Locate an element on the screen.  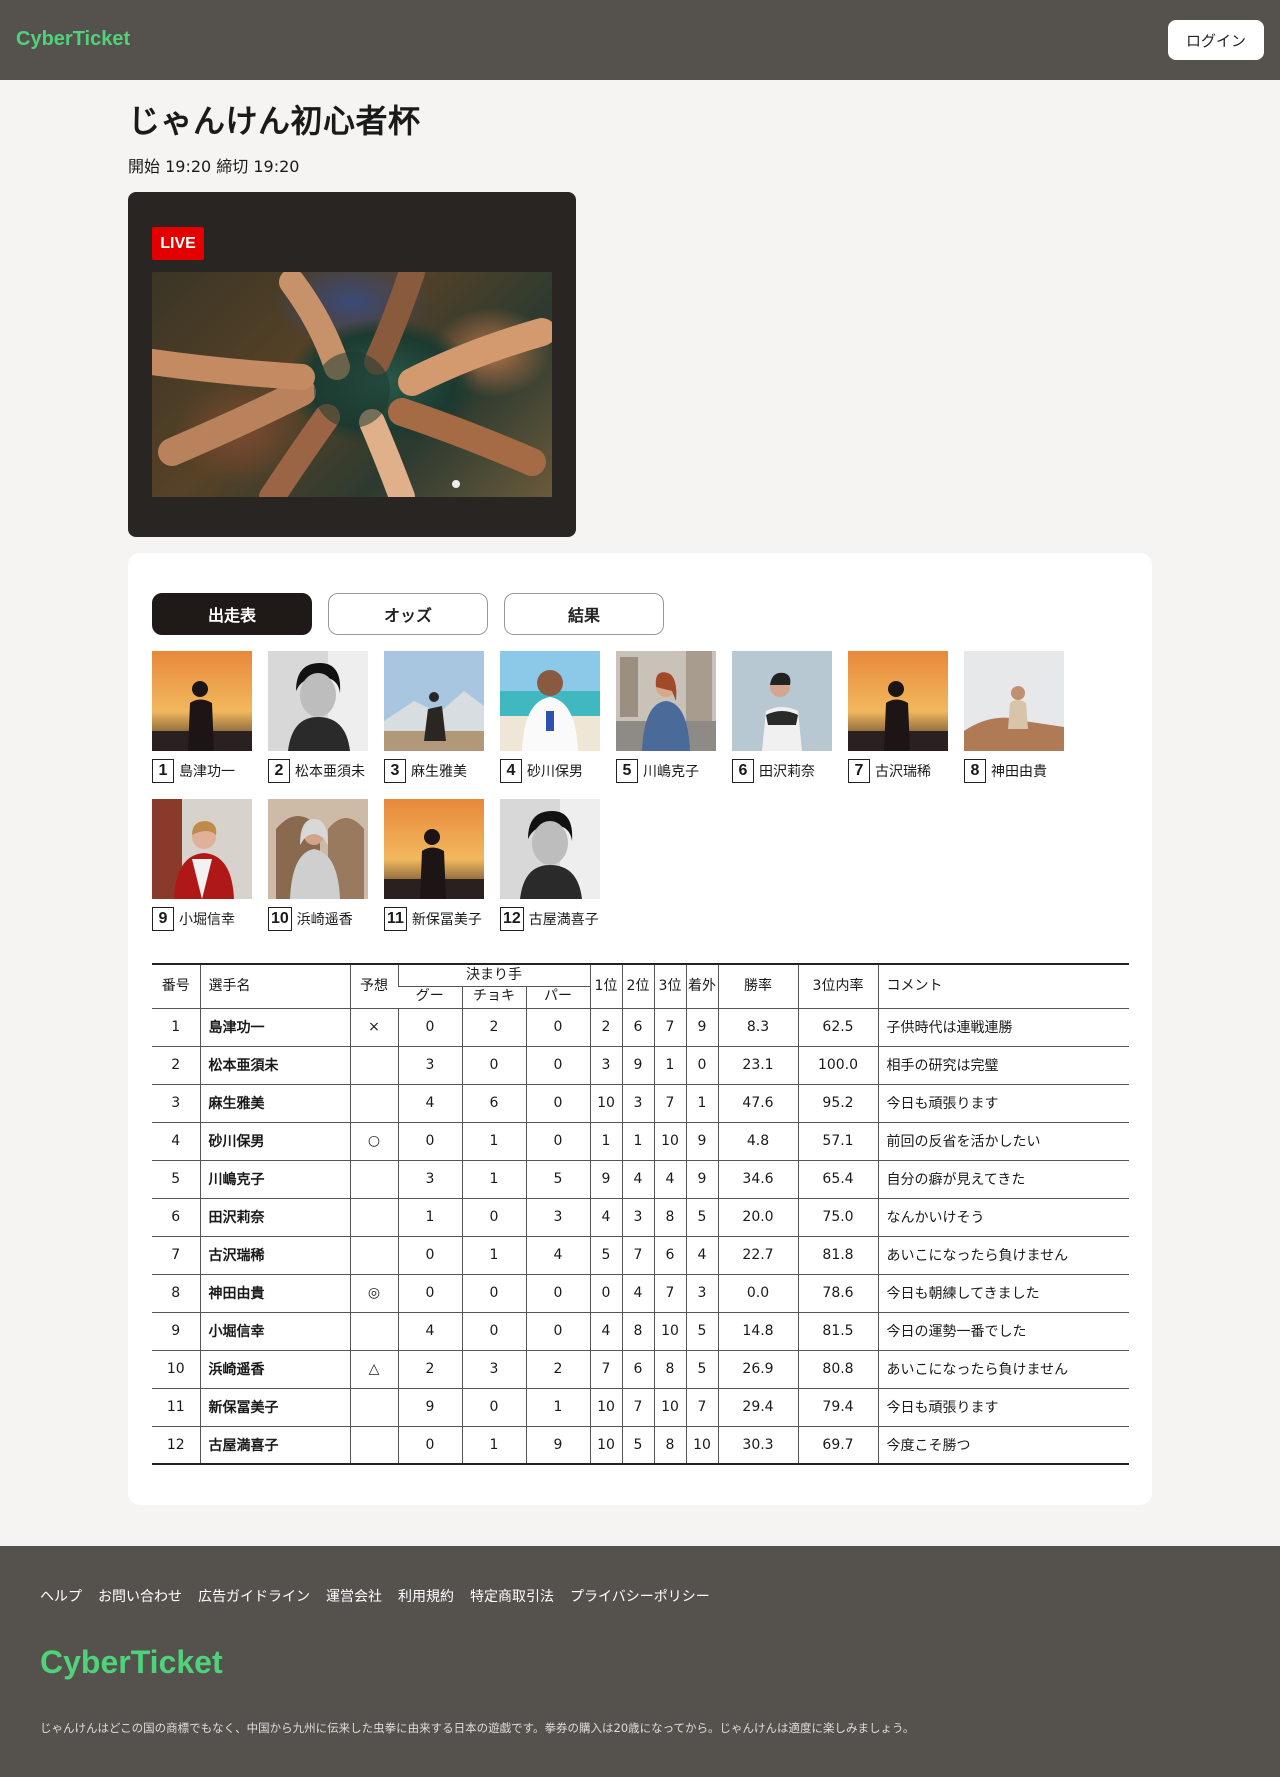
row-3rd: 7 is located at coordinates (669, 1103).